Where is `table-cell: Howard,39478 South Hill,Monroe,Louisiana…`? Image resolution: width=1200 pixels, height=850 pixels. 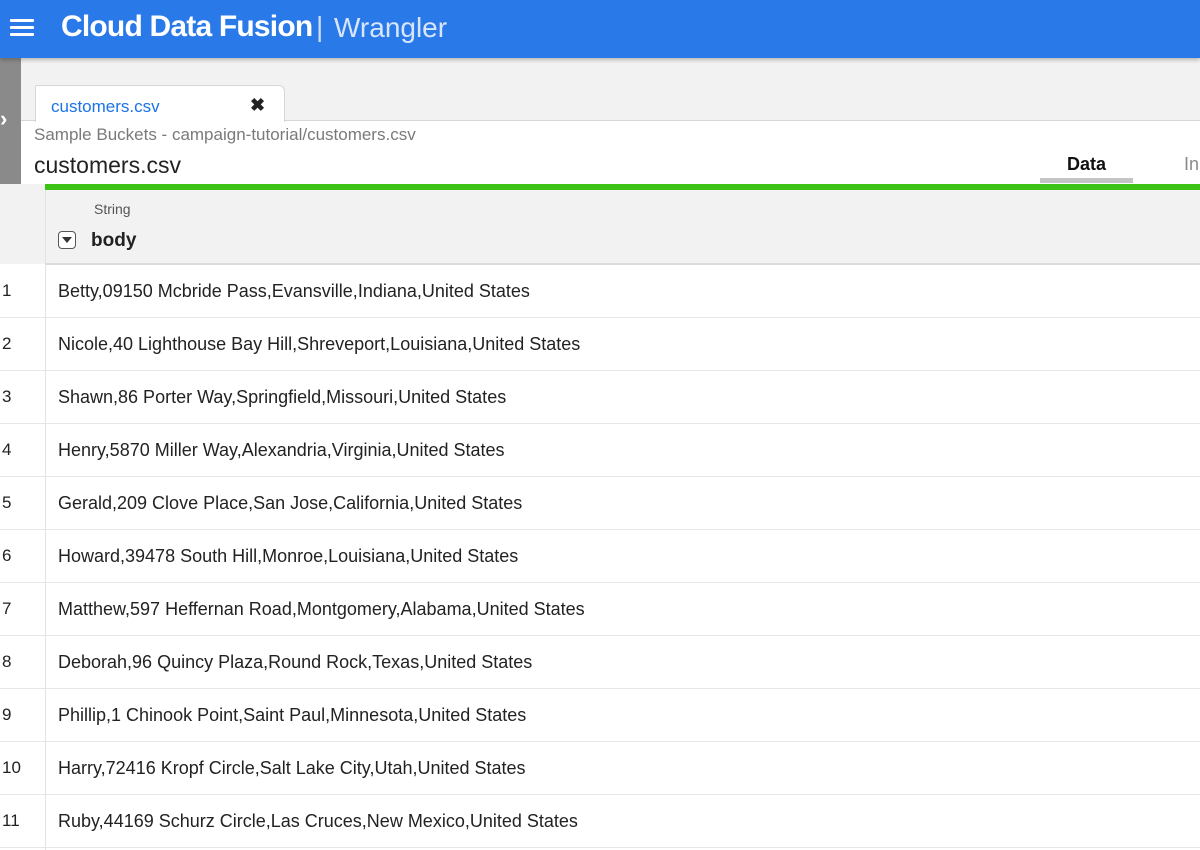 table-cell: Howard,39478 South Hill,Monroe,Louisiana… is located at coordinates (288, 556).